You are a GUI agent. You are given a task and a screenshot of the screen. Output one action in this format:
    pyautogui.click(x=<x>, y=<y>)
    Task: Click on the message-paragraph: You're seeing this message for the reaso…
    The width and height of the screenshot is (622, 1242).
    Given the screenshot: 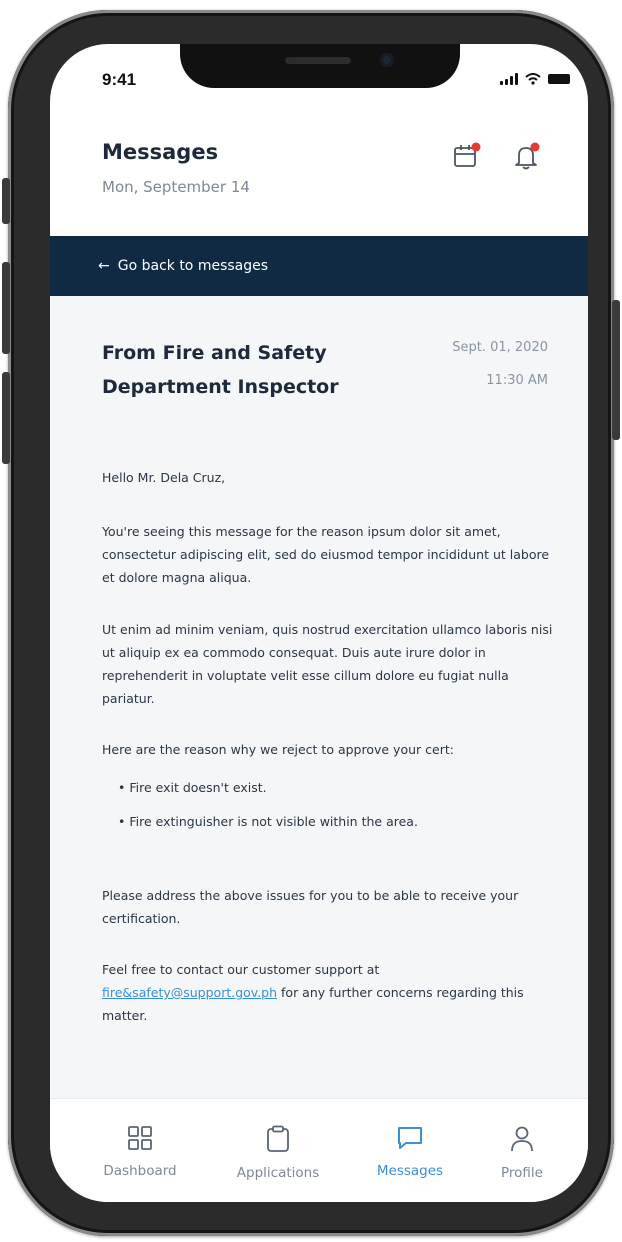 What is the action you would take?
    pyautogui.click(x=326, y=554)
    